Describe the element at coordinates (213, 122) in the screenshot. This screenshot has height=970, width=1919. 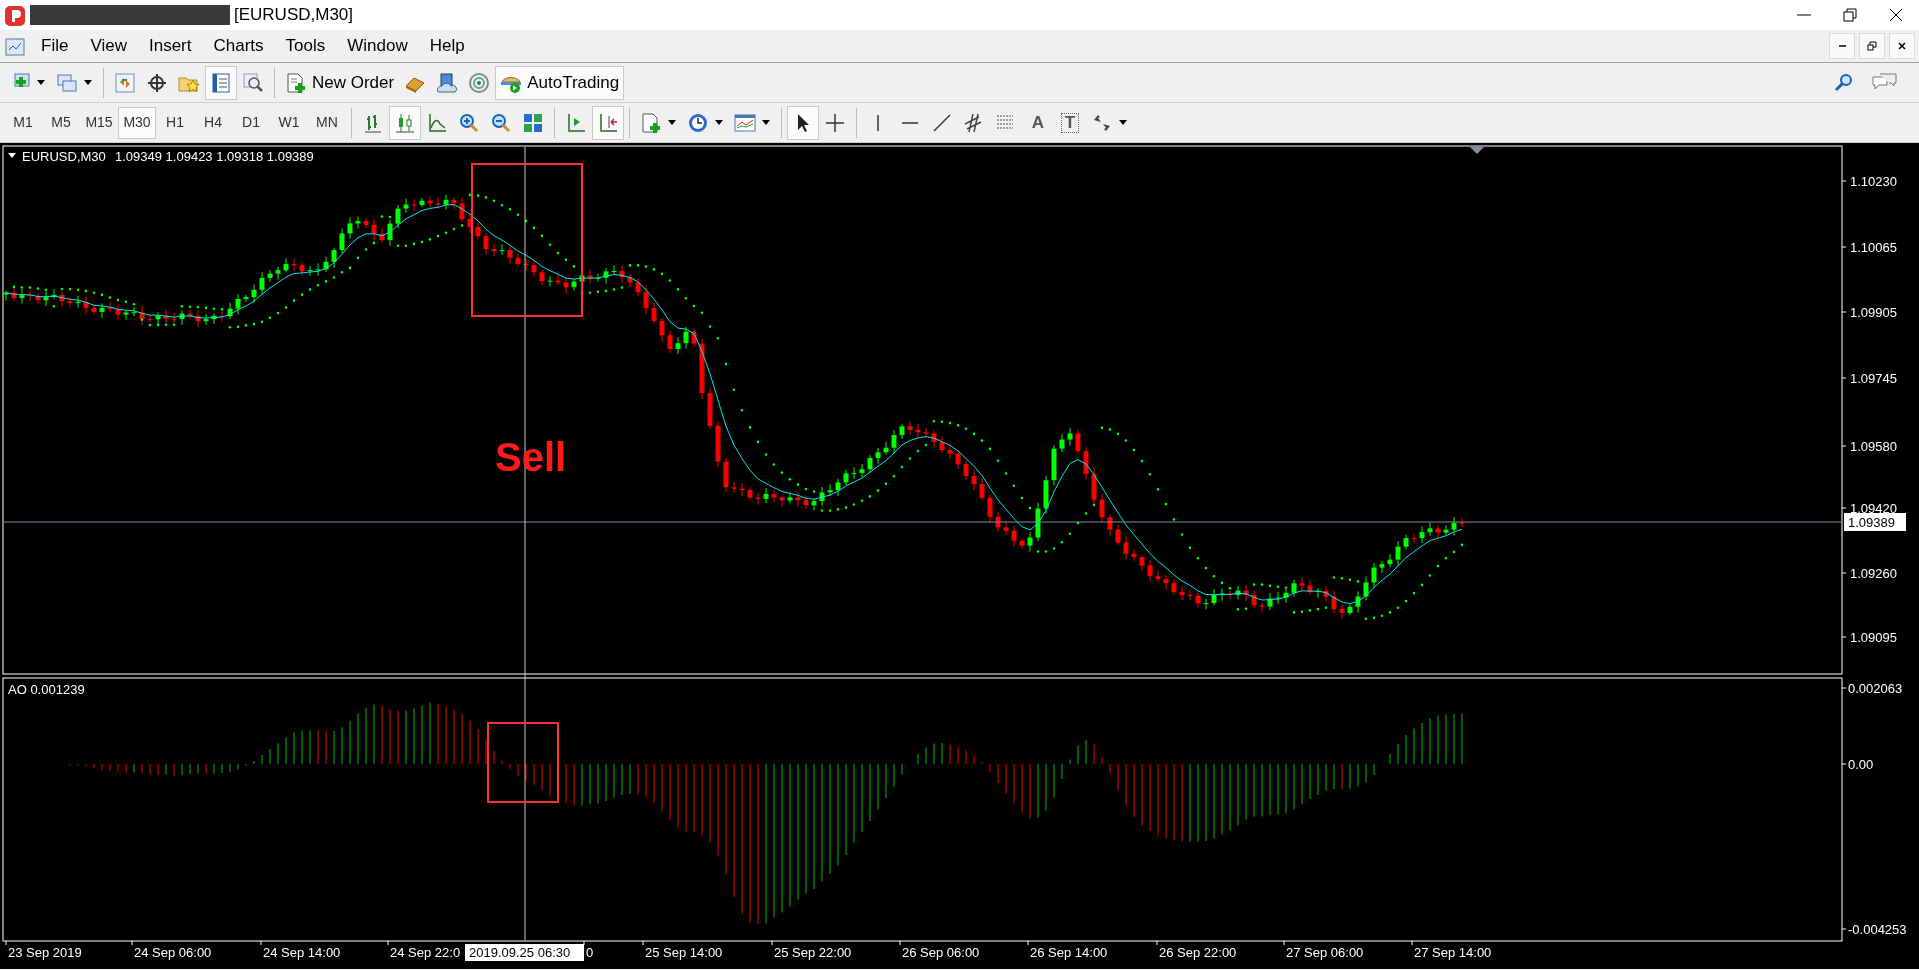
I see `timeframe-button: H4` at that location.